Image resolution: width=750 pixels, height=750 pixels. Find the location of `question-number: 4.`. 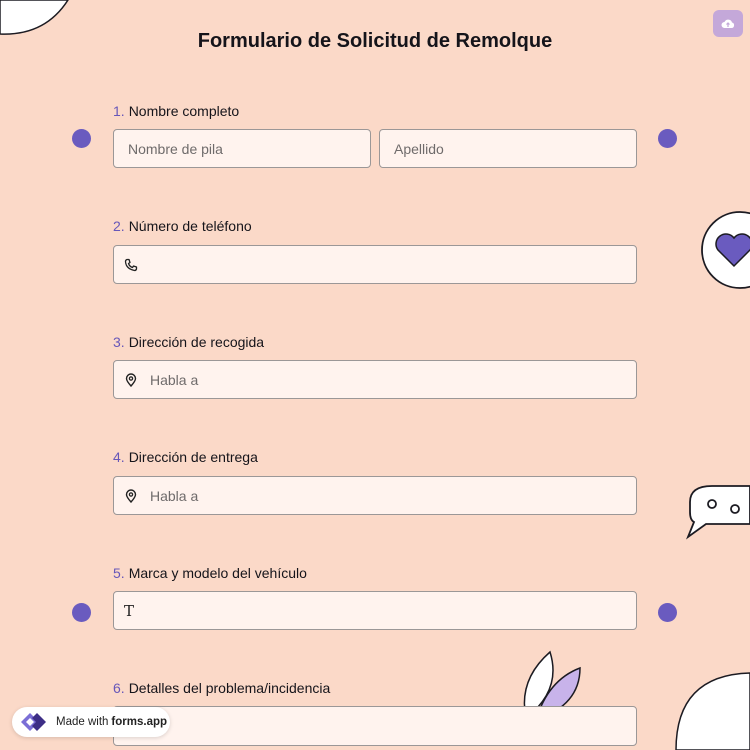

question-number: 4. is located at coordinates (119, 457).